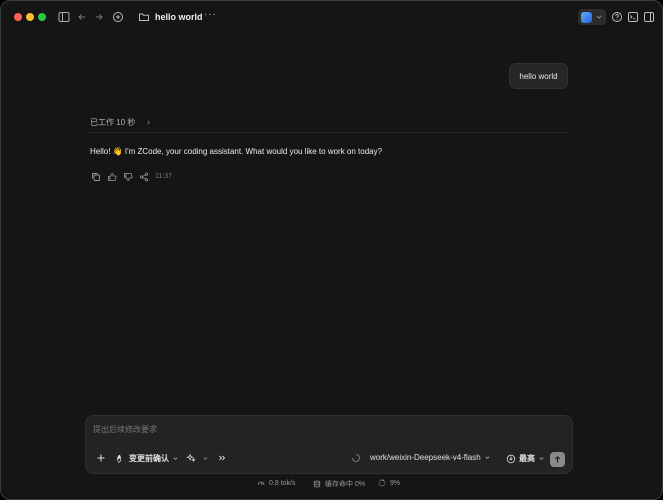 This screenshot has width=663, height=500. Describe the element at coordinates (389, 483) in the screenshot. I see `context-status: 9%` at that location.